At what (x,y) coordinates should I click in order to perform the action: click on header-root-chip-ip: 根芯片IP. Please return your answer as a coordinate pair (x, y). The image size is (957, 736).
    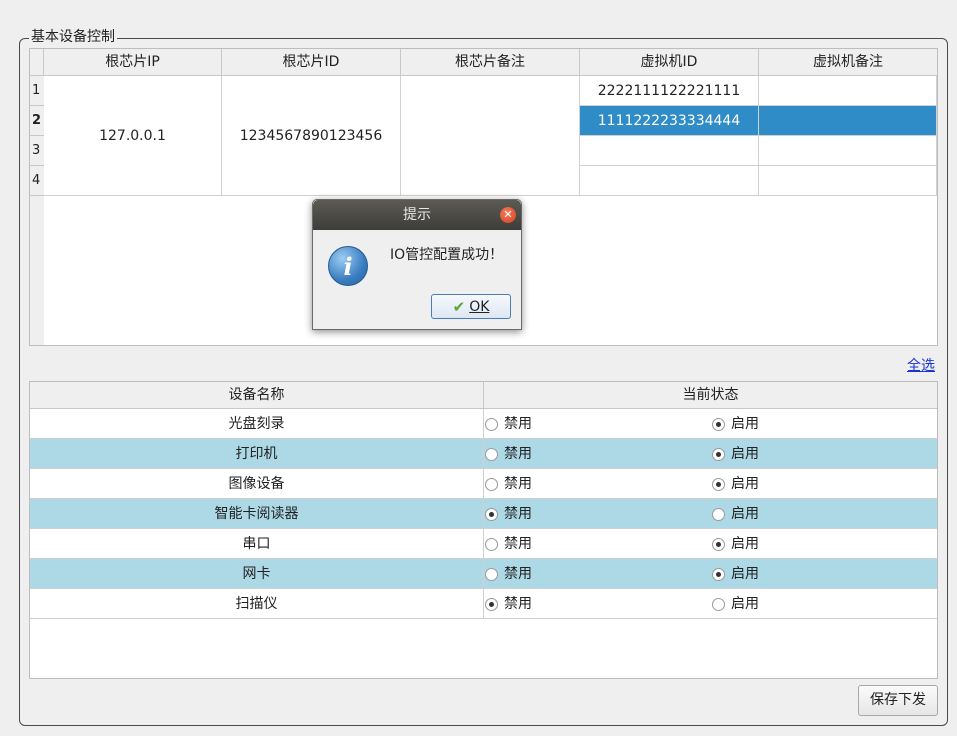
    Looking at the image, I should click on (133, 62).